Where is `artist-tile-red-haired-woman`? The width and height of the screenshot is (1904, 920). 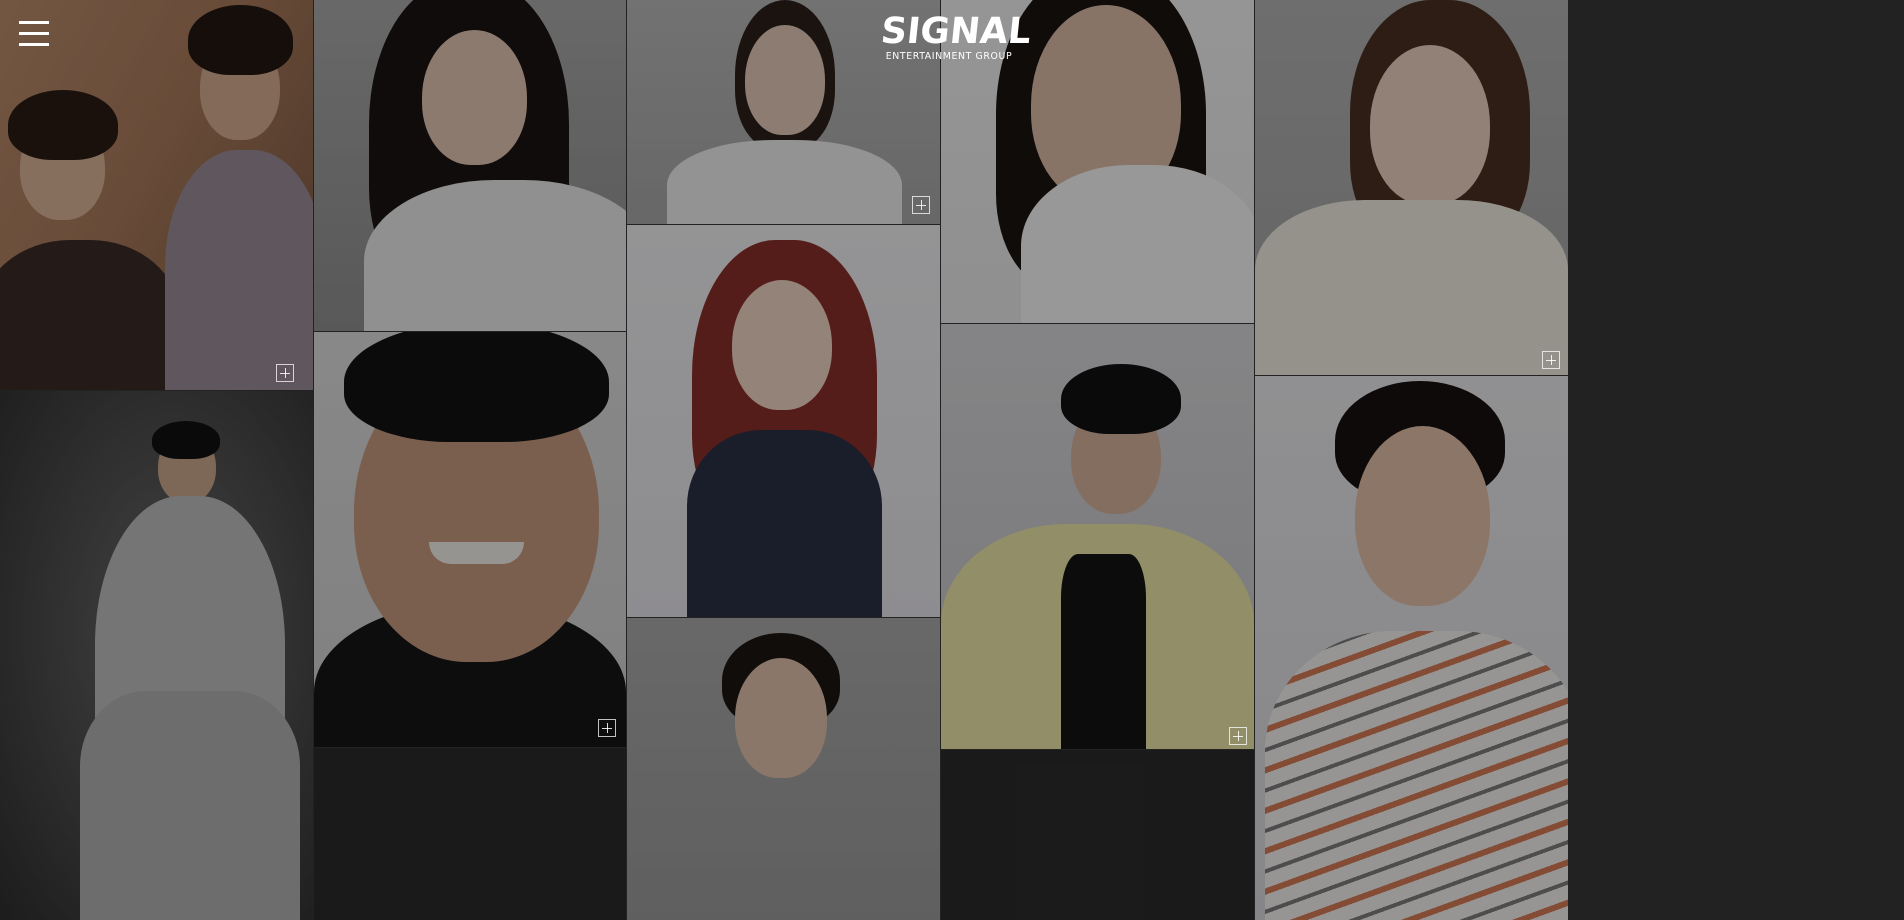 artist-tile-red-haired-woman is located at coordinates (783, 421).